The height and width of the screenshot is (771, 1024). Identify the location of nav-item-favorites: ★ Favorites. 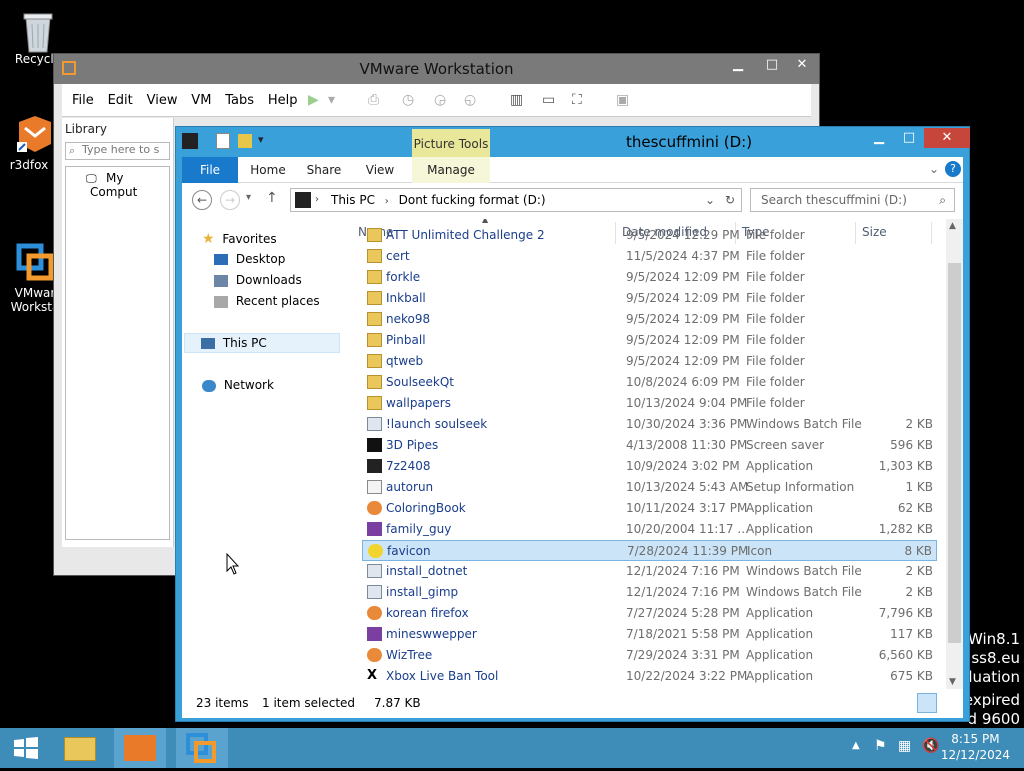
(239, 239).